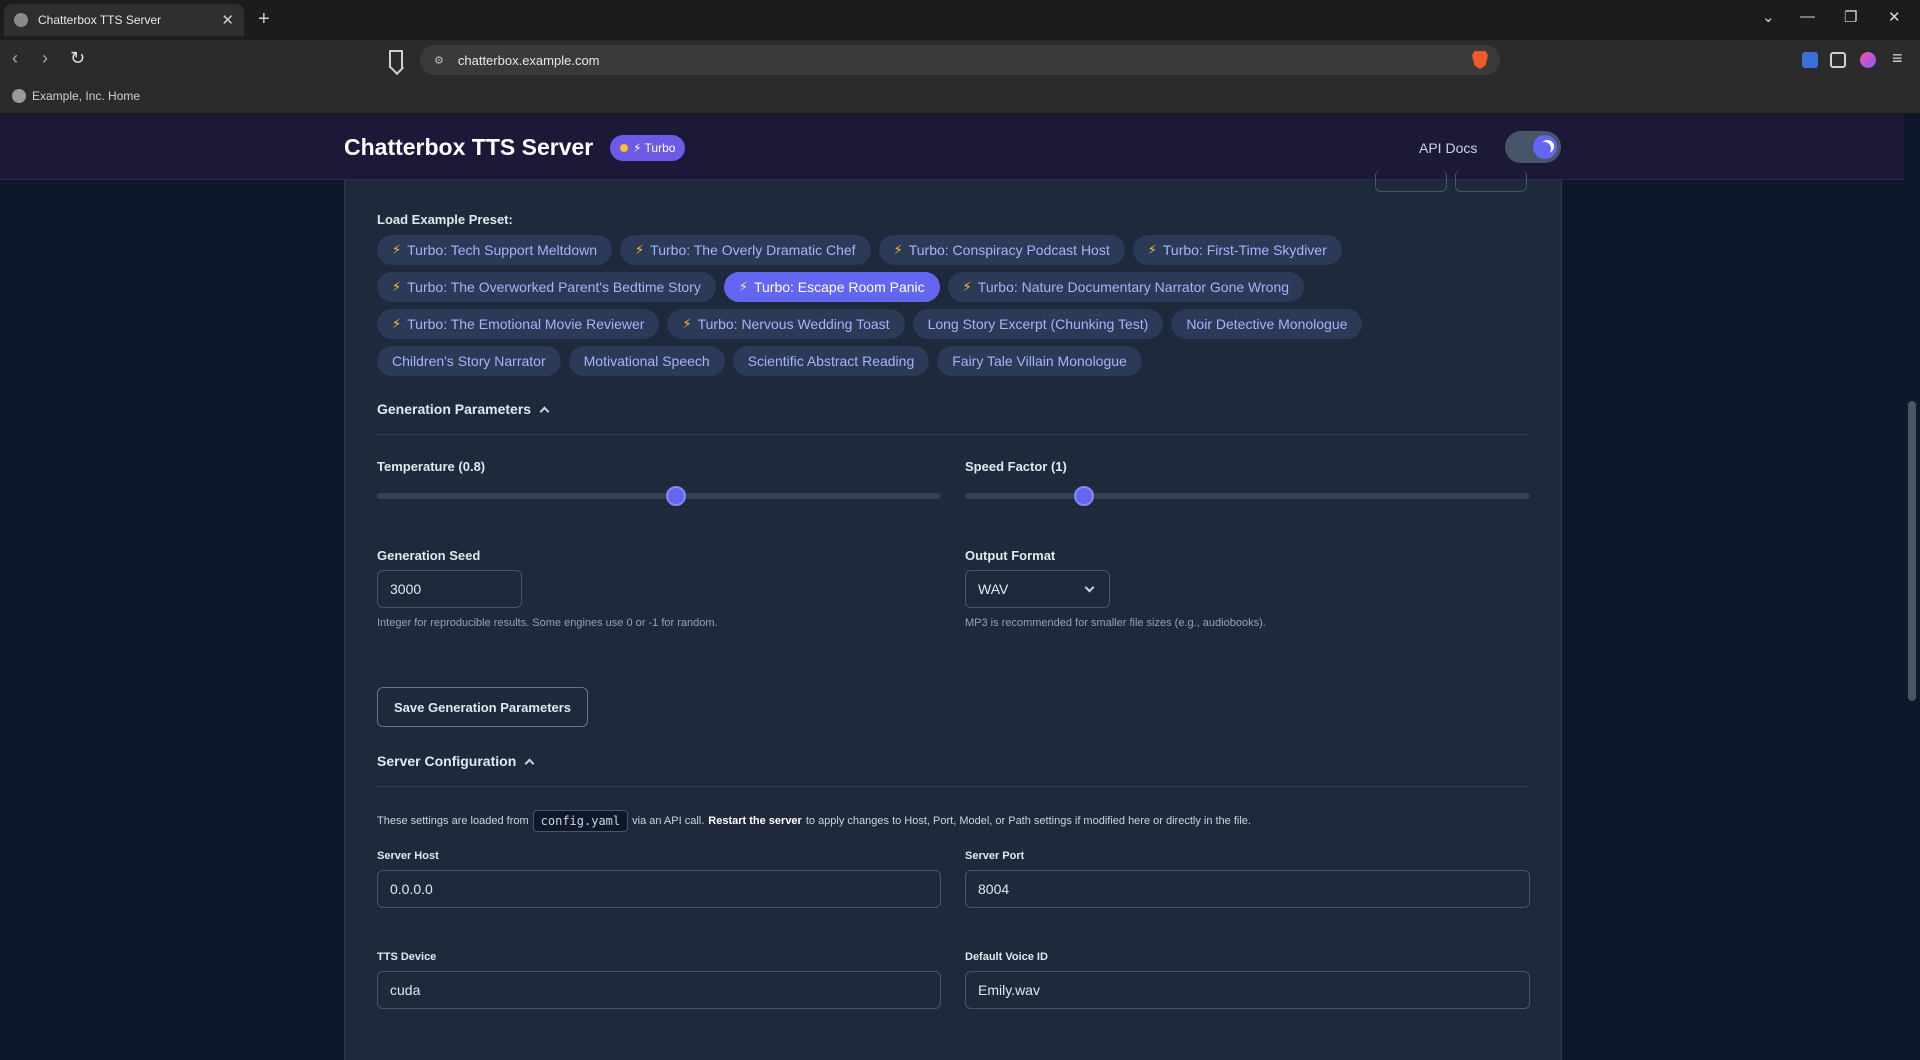 Image resolution: width=1920 pixels, height=1060 pixels. What do you see at coordinates (1247, 990) in the screenshot?
I see `default-voice-input: Emily.wav` at bounding box center [1247, 990].